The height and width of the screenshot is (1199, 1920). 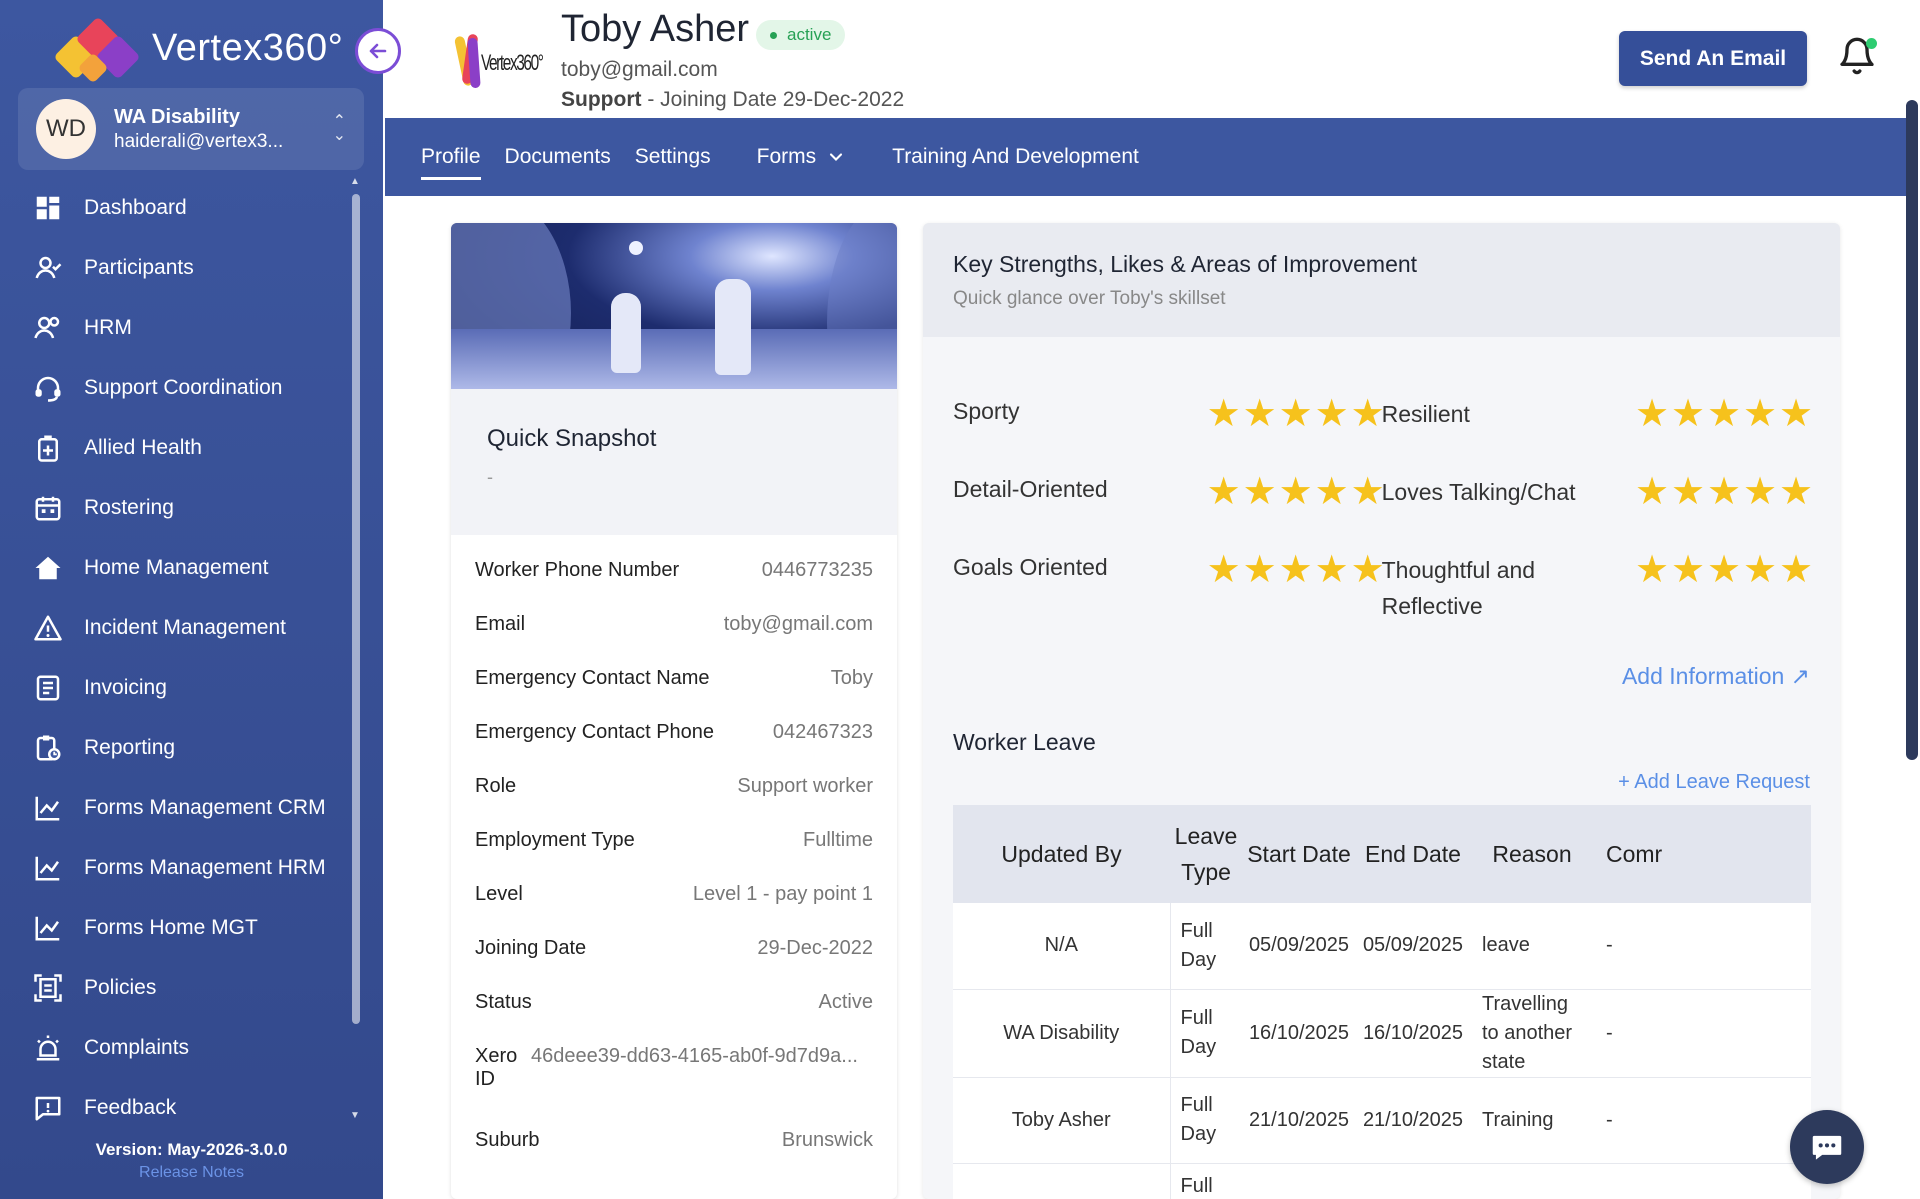 What do you see at coordinates (673, 157) in the screenshot?
I see `tab-settings: Settings` at bounding box center [673, 157].